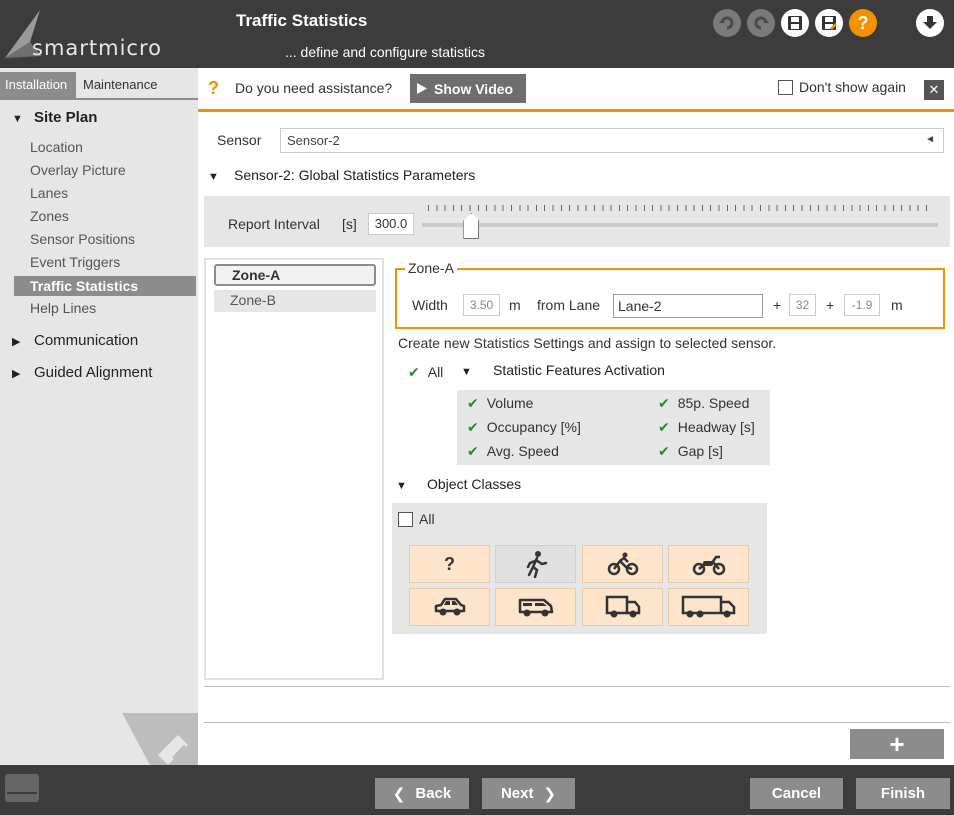  I want to click on feature-avg-speed: ✔ Avg. Speed, so click(513, 451).